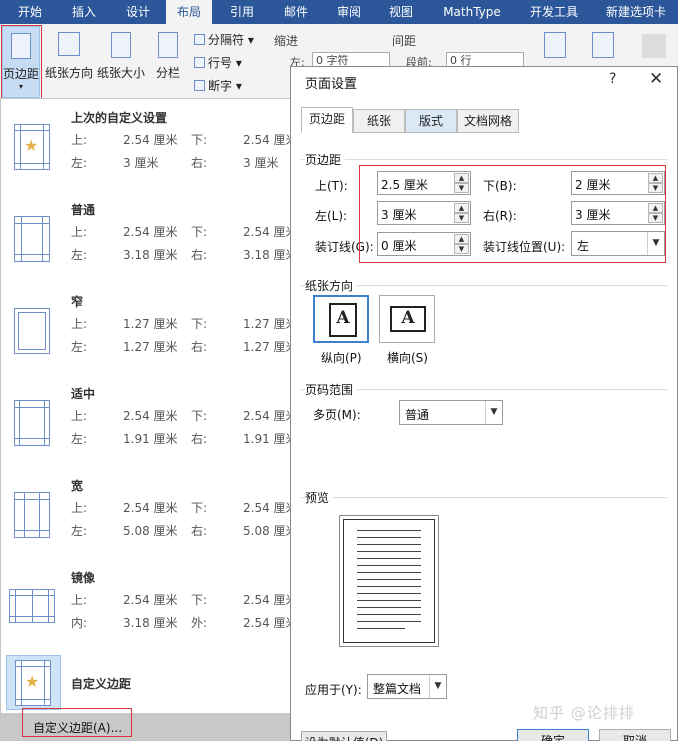 The image size is (678, 741). I want to click on bring-forward-button, so click(654, 46).